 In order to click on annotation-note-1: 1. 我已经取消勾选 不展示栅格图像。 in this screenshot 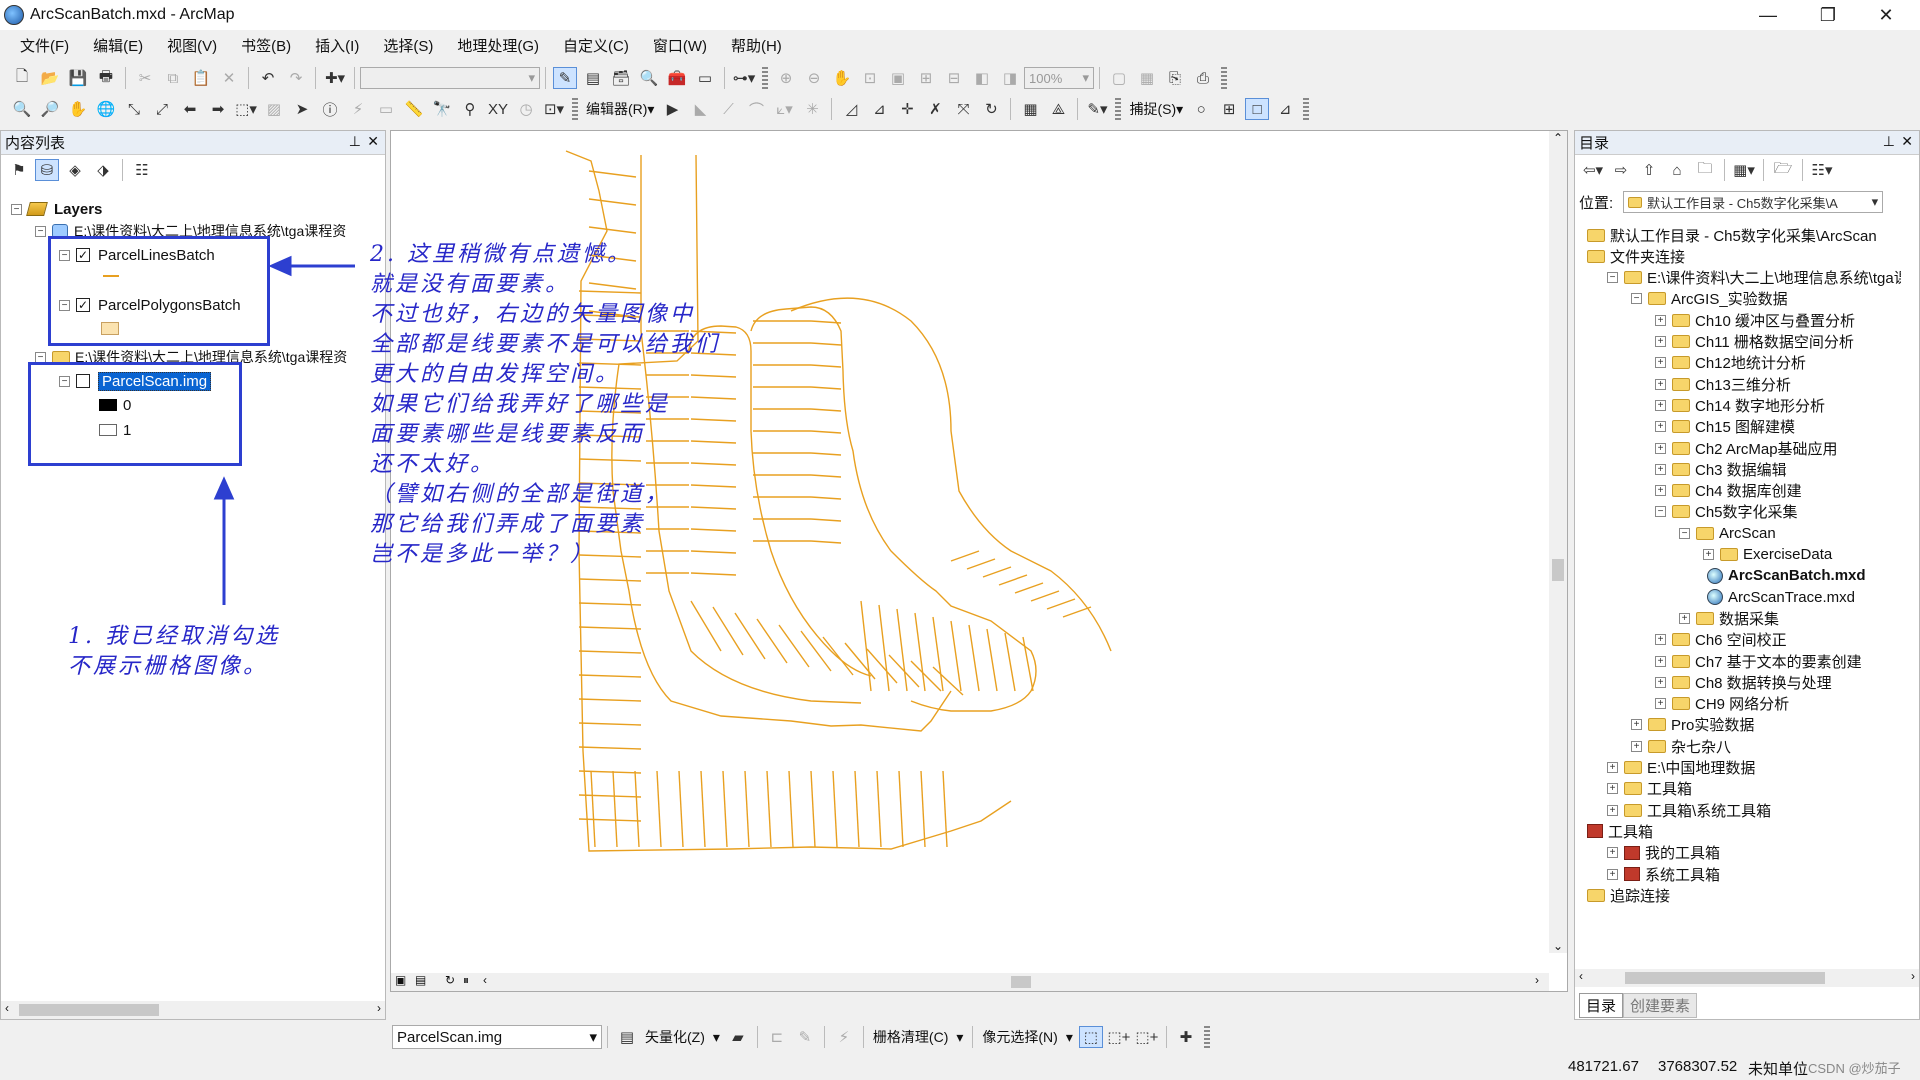, I will do `click(208, 652)`.